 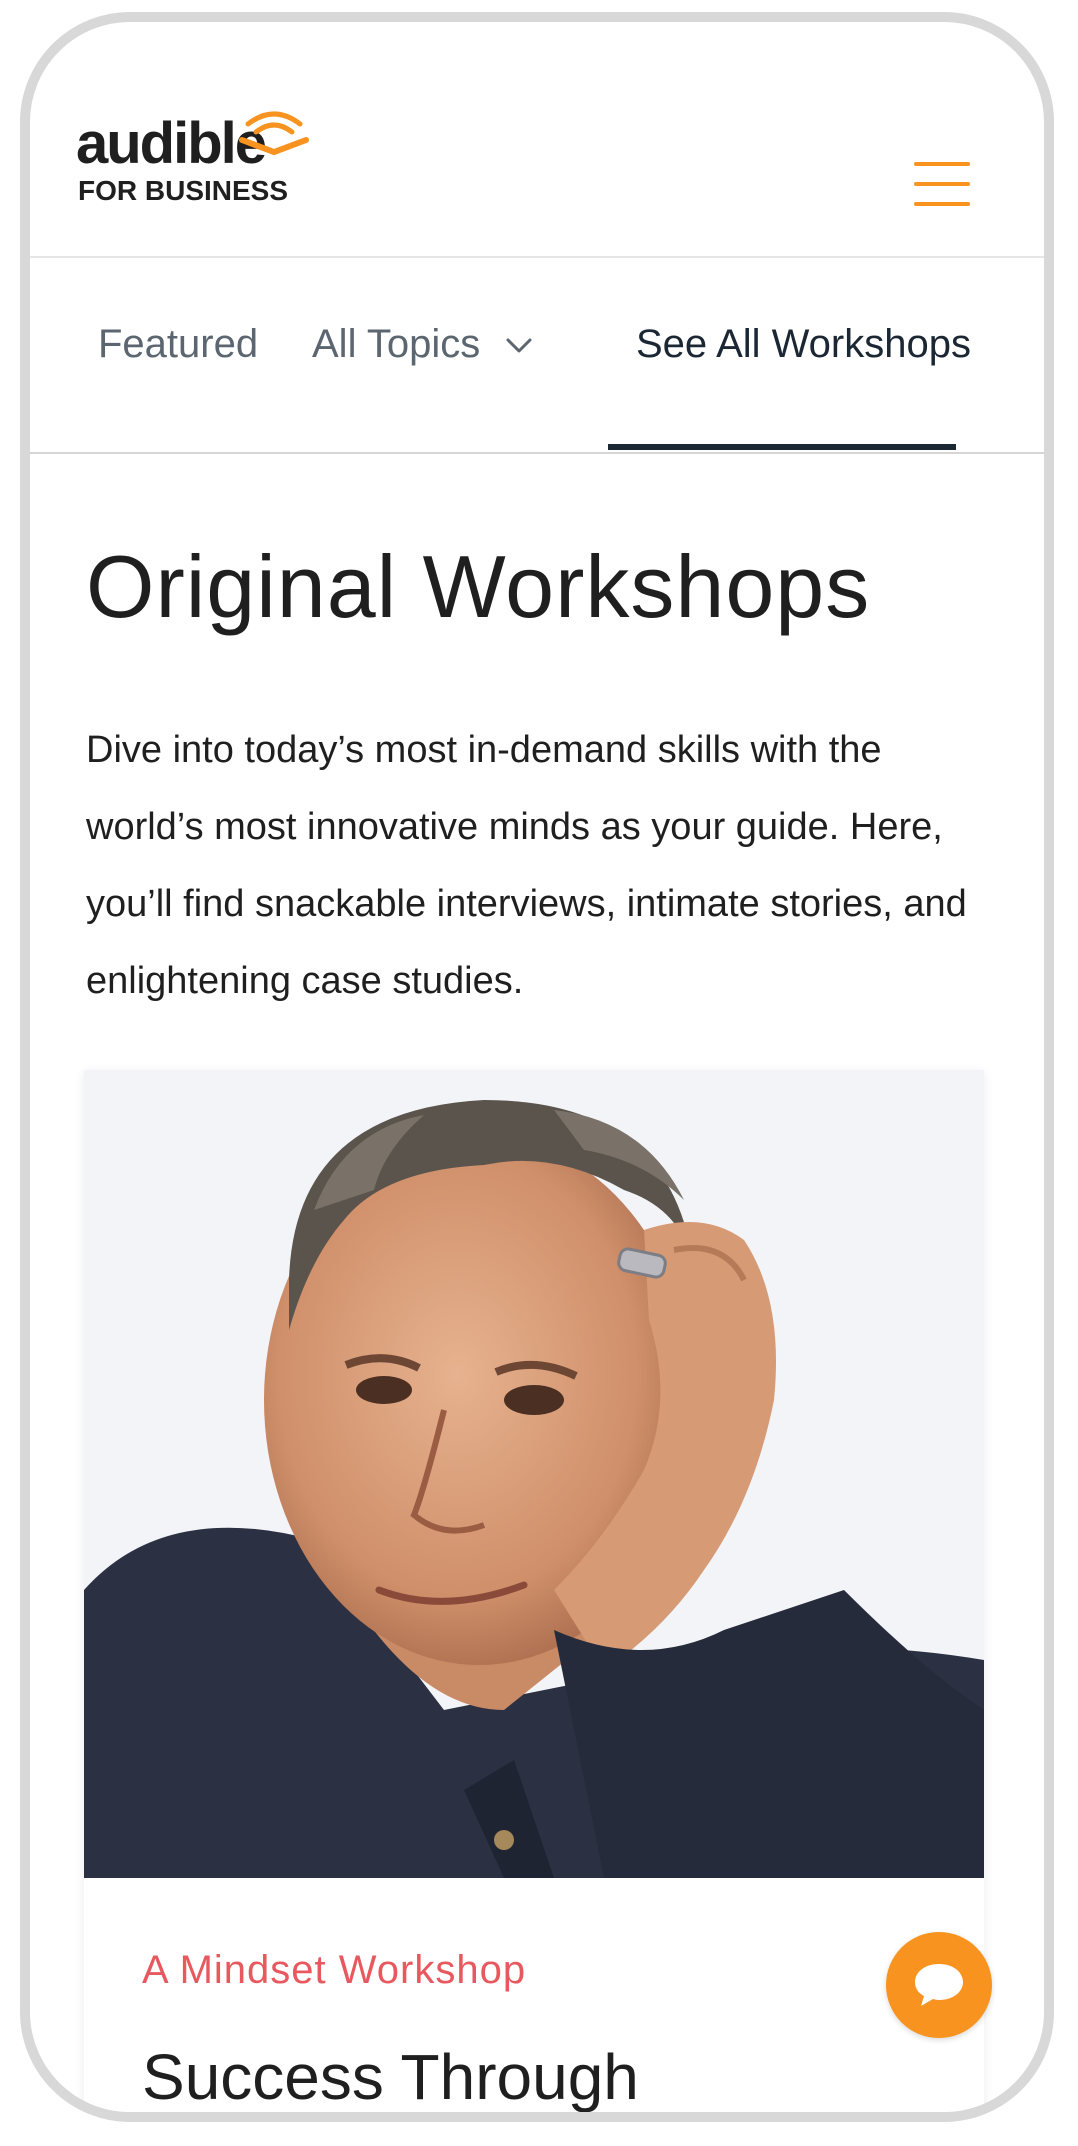 I want to click on chat-bubble-icon, so click(x=939, y=1985).